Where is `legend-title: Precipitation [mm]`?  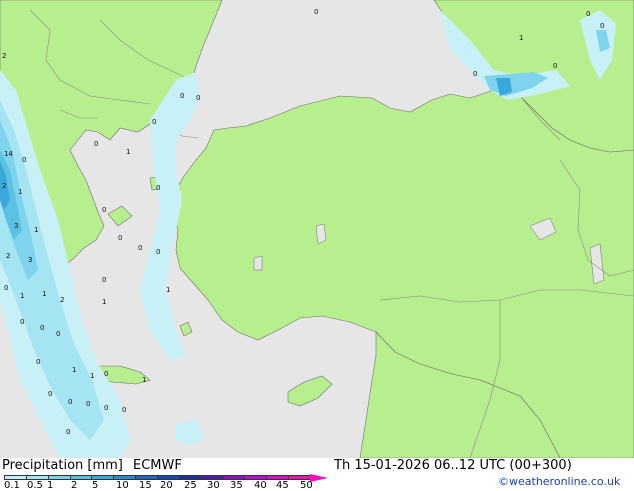 legend-title: Precipitation [mm] is located at coordinates (62, 465).